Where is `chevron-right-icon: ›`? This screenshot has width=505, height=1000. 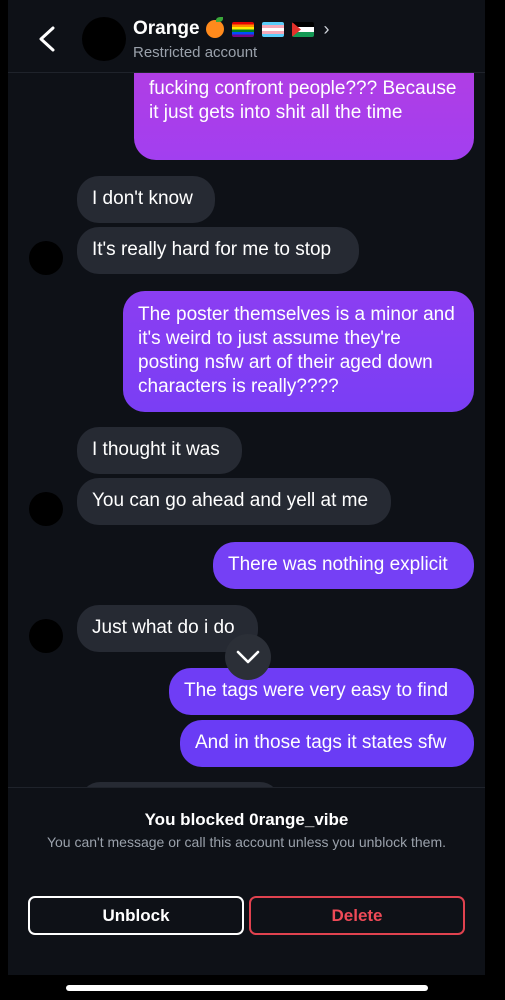
chevron-right-icon: › is located at coordinates (326, 28).